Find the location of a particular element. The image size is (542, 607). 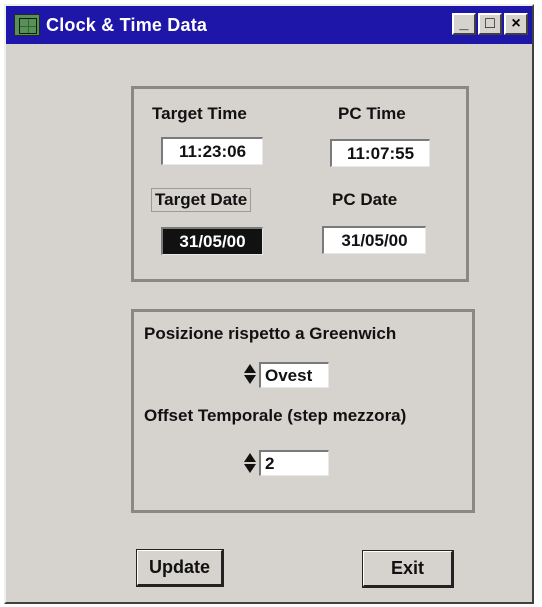

target-date-label: Target Date is located at coordinates (201, 200).